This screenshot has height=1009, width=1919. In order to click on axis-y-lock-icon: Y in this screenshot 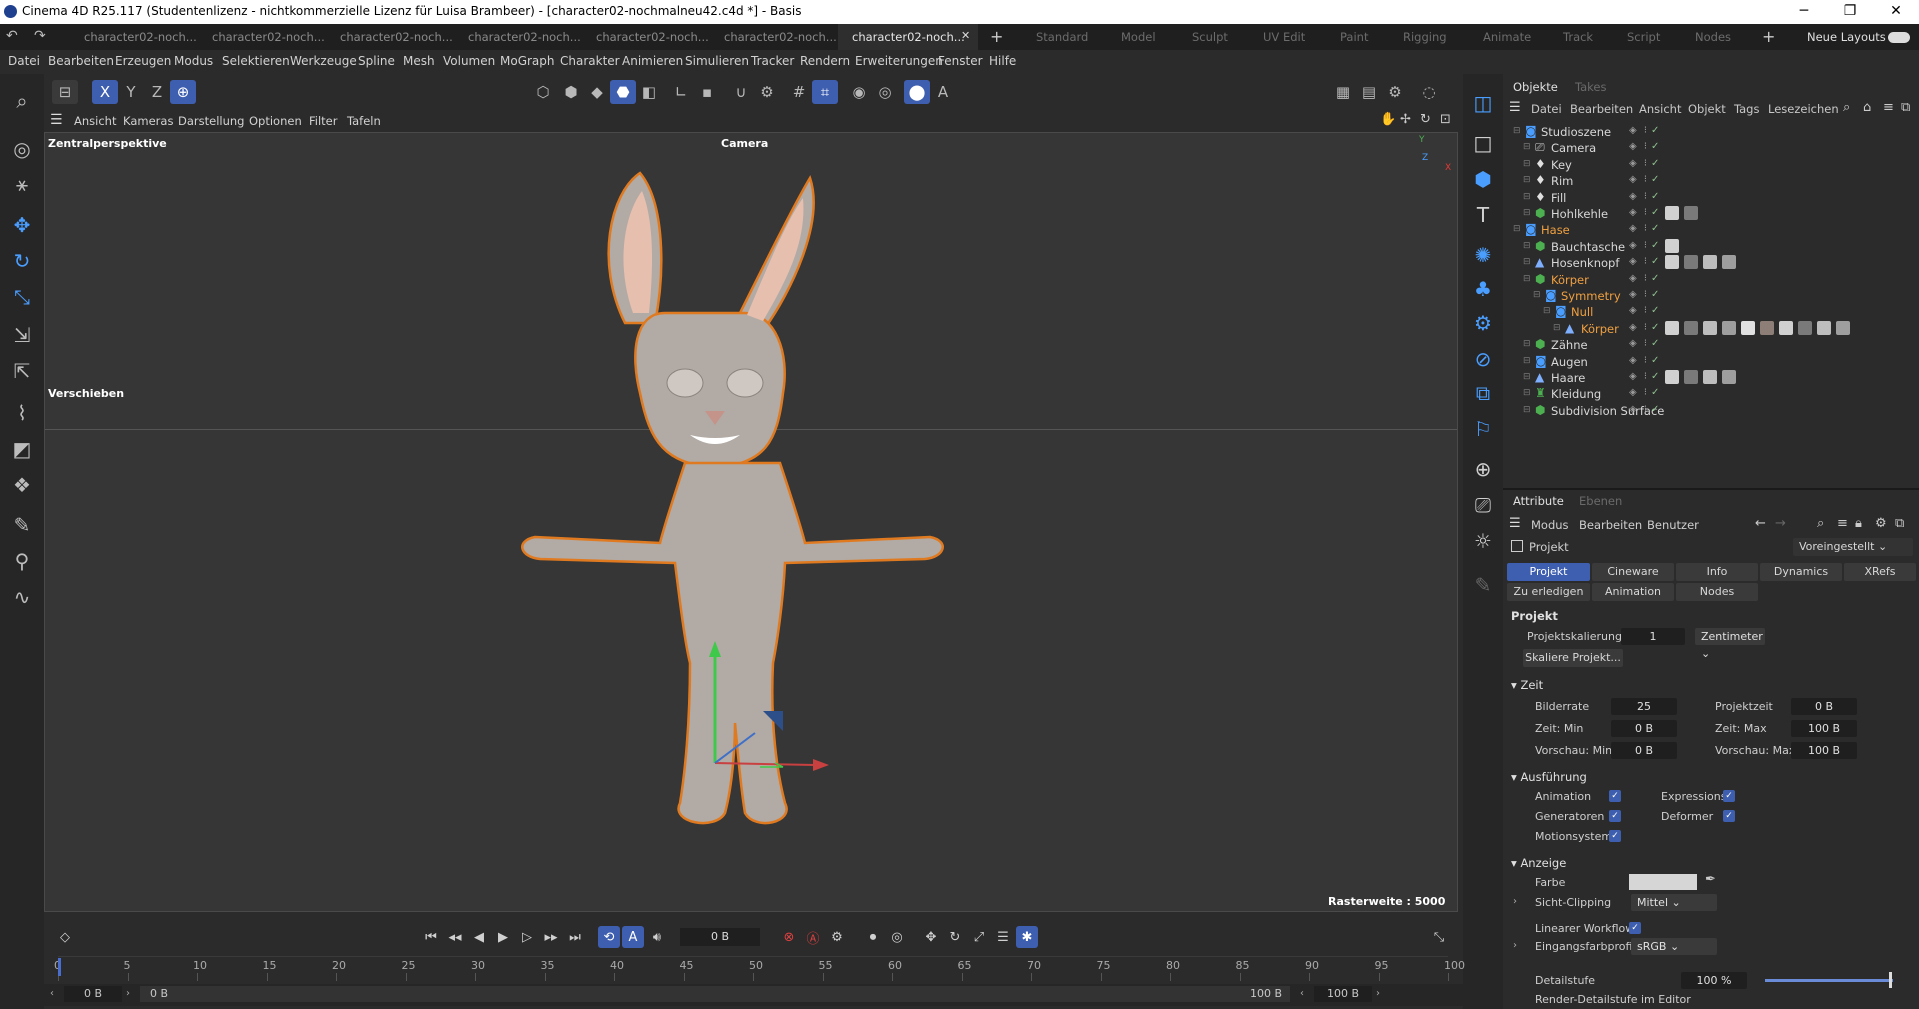, I will do `click(131, 92)`.